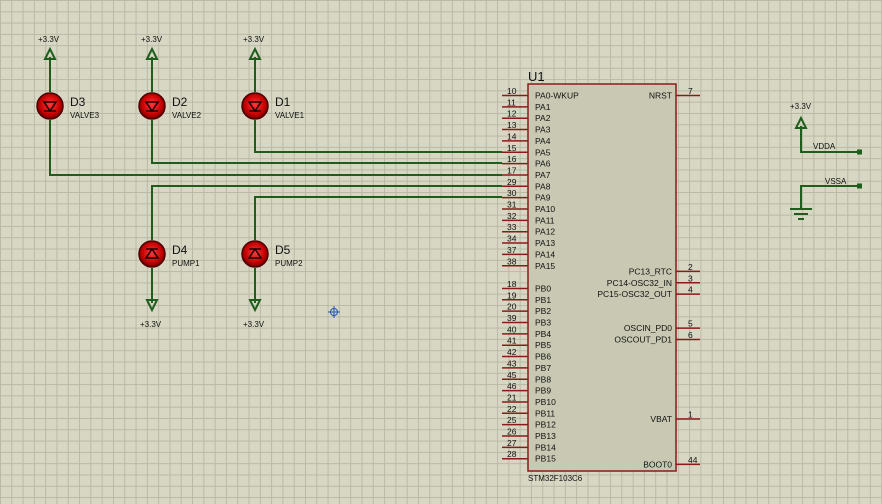 The image size is (882, 504). Describe the element at coordinates (690, 324) in the screenshot. I see `ic-pin-number: 5` at that location.